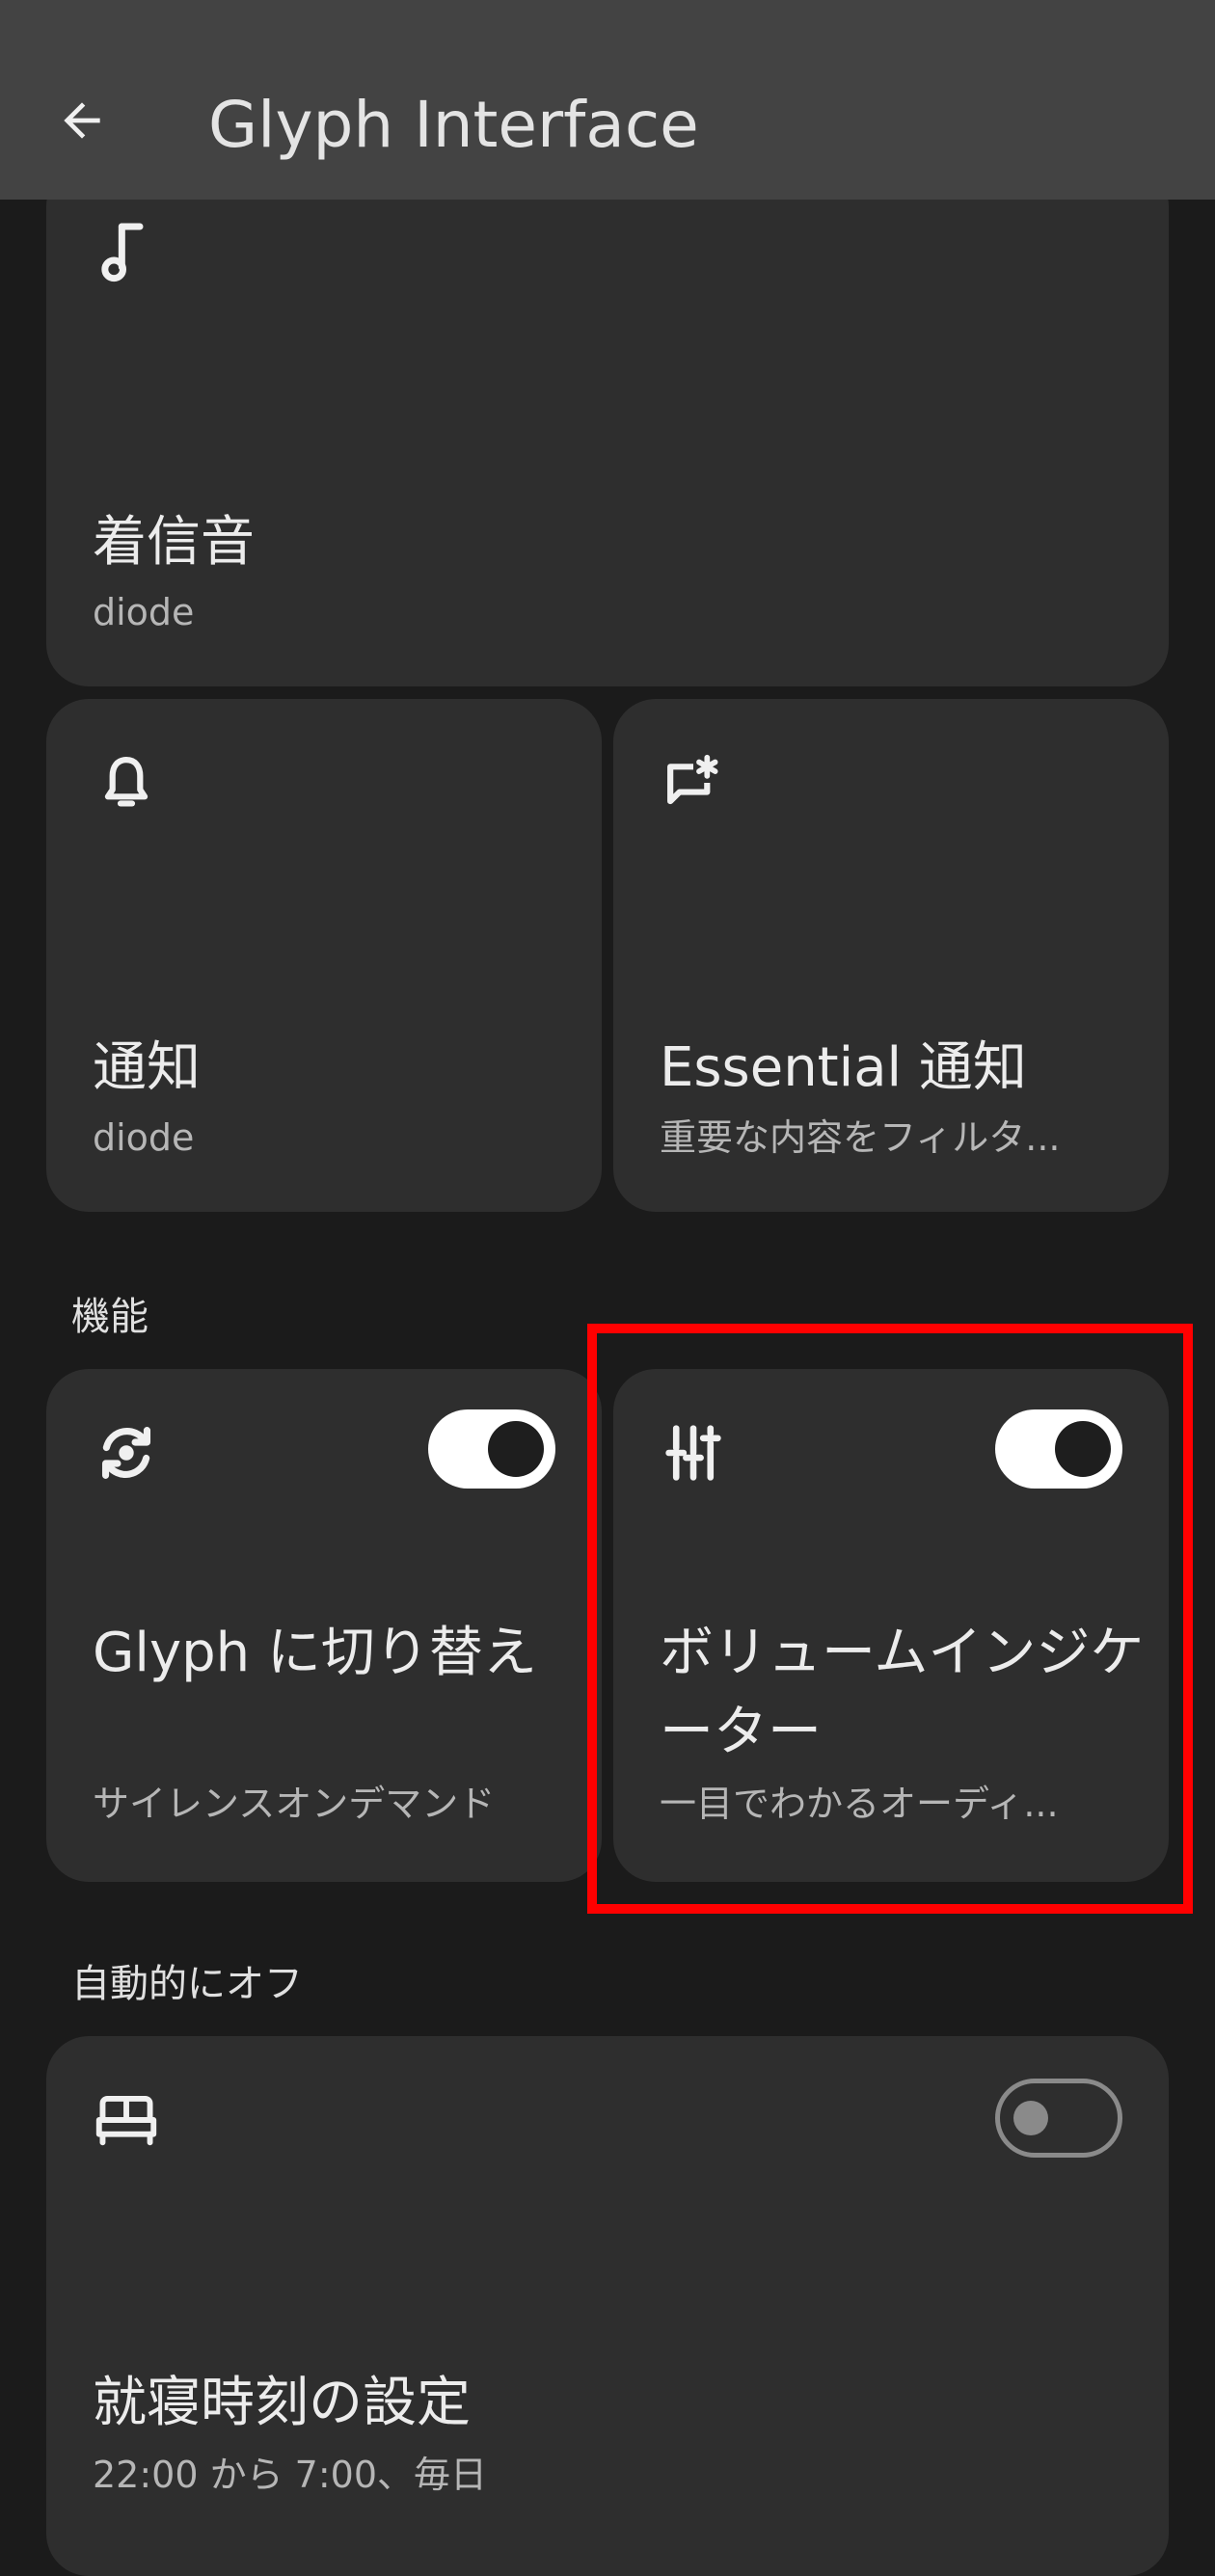 The image size is (1215, 2576). What do you see at coordinates (294, 1804) in the screenshot?
I see `card-subtitle: サイレンスオンデマンド` at bounding box center [294, 1804].